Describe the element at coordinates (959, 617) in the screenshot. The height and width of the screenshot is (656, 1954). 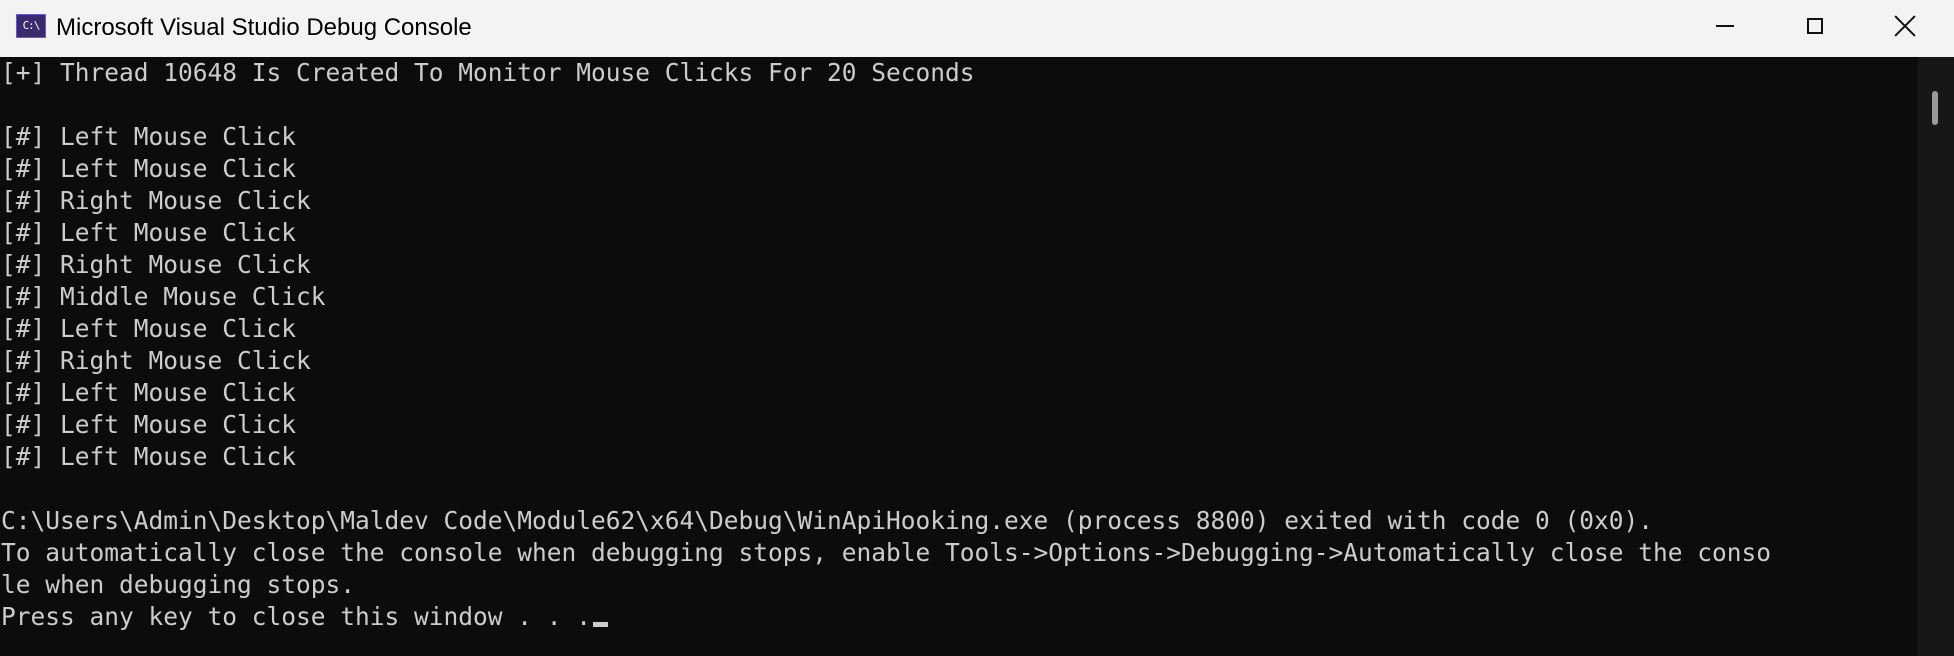
I see `console-prompt-line: Press any key to close this window . . .` at that location.